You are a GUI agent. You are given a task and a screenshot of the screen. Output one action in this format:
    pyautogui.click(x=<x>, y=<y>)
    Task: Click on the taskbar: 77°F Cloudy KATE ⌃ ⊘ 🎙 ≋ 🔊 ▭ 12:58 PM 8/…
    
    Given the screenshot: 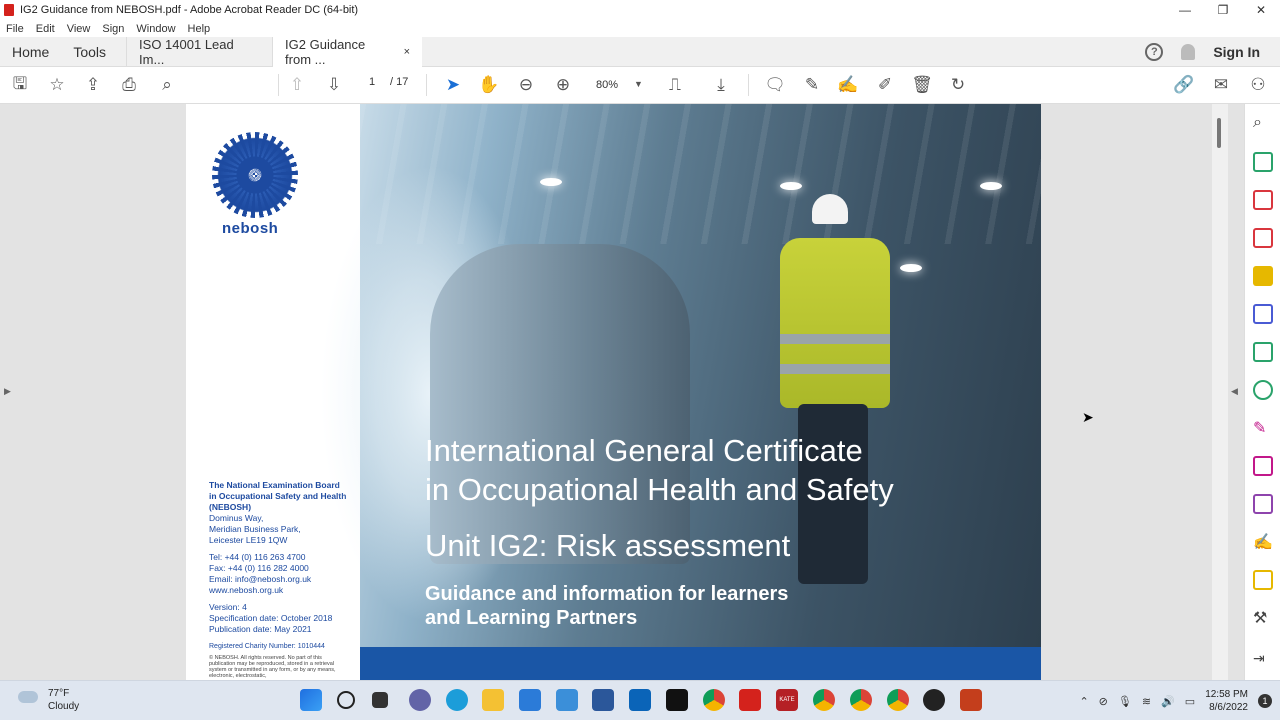 What is the action you would take?
    pyautogui.click(x=640, y=700)
    